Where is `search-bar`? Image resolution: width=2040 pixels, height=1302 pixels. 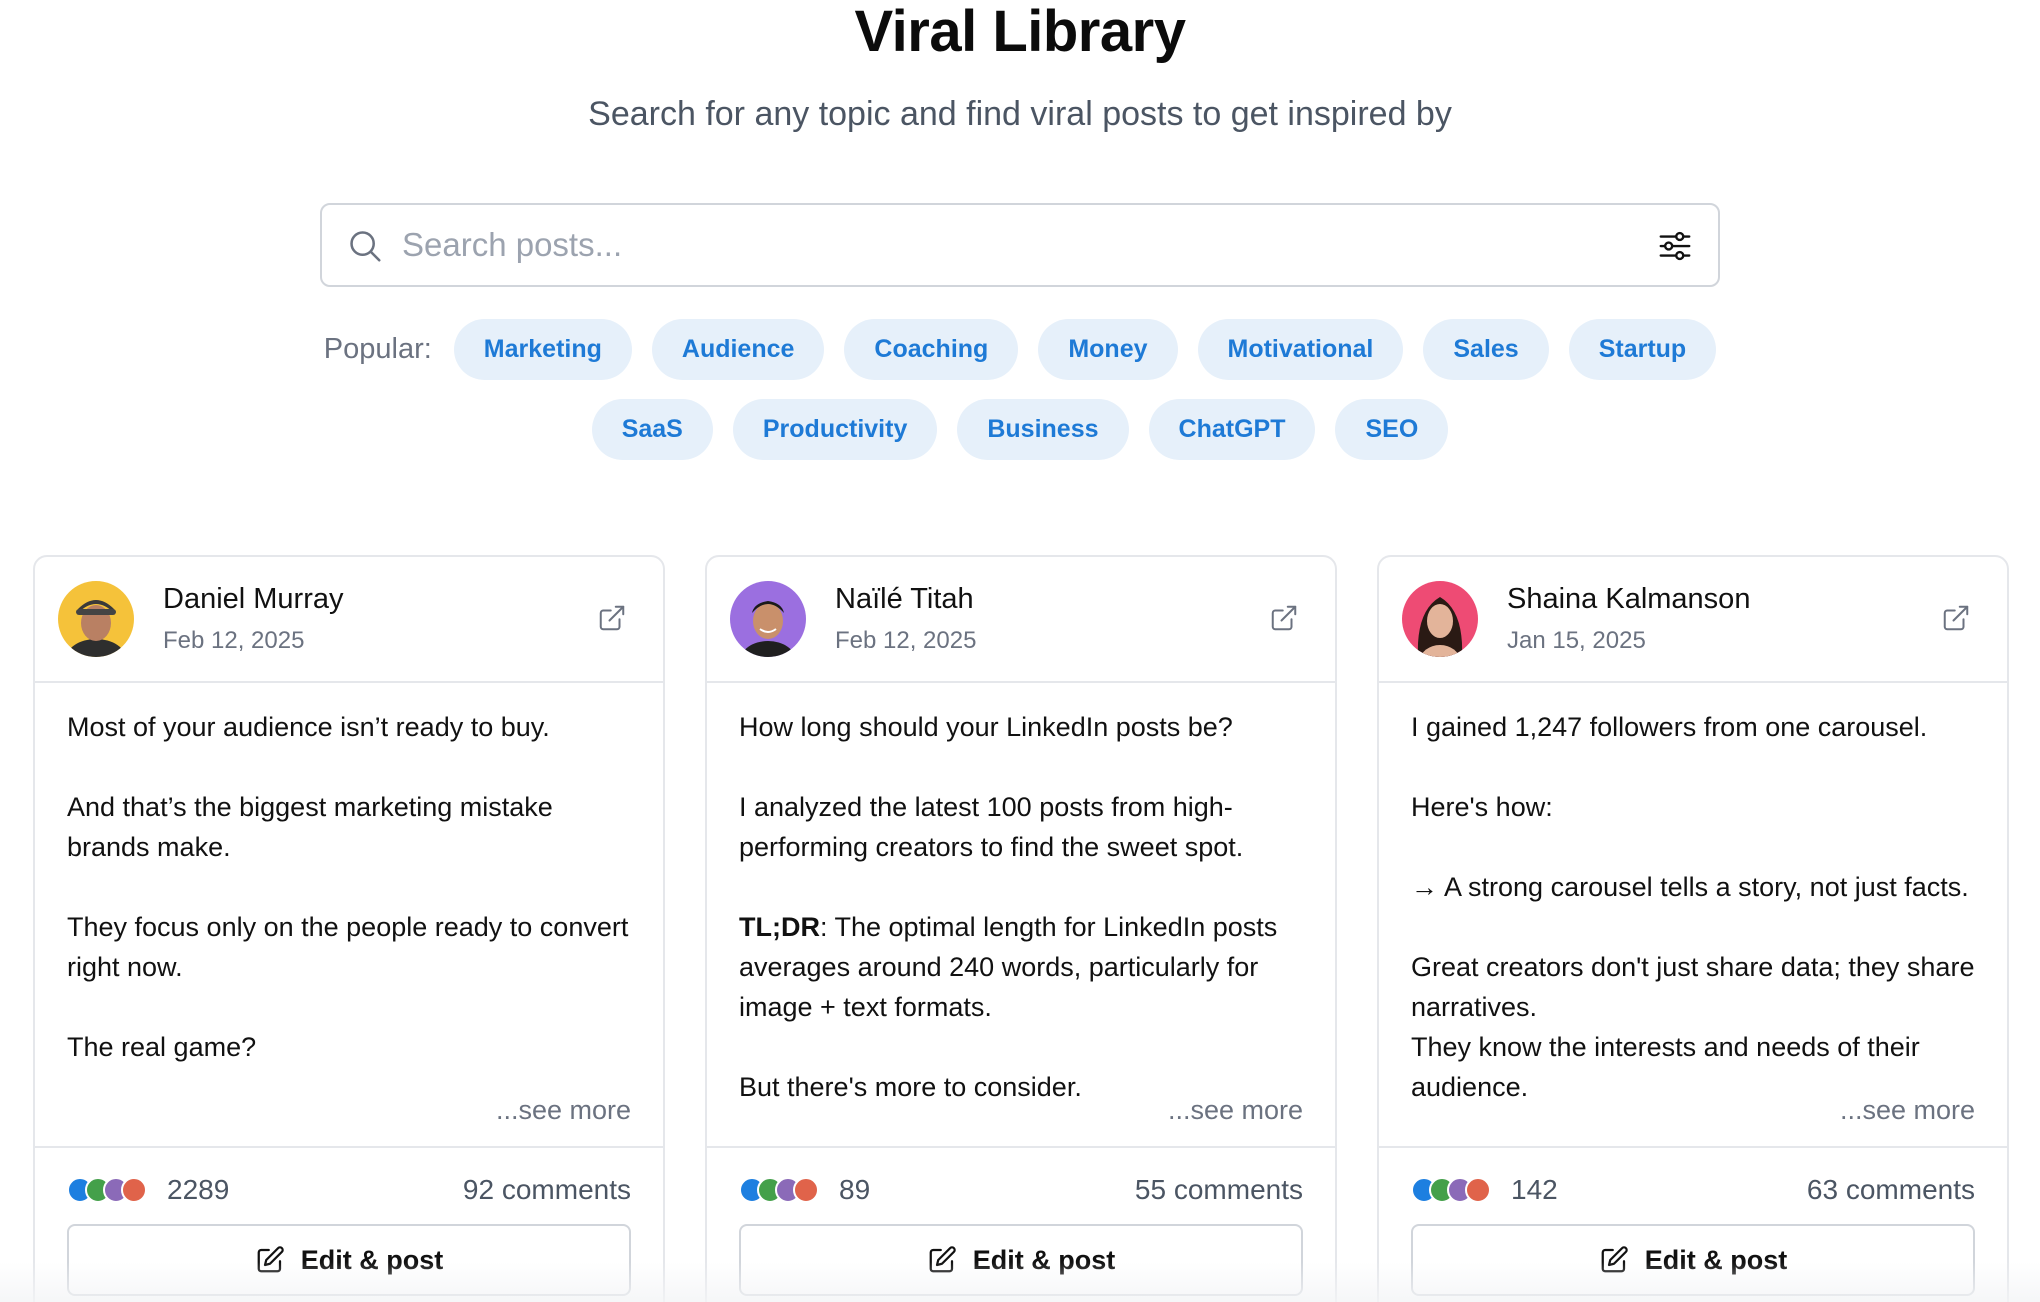
search-bar is located at coordinates (1020, 245).